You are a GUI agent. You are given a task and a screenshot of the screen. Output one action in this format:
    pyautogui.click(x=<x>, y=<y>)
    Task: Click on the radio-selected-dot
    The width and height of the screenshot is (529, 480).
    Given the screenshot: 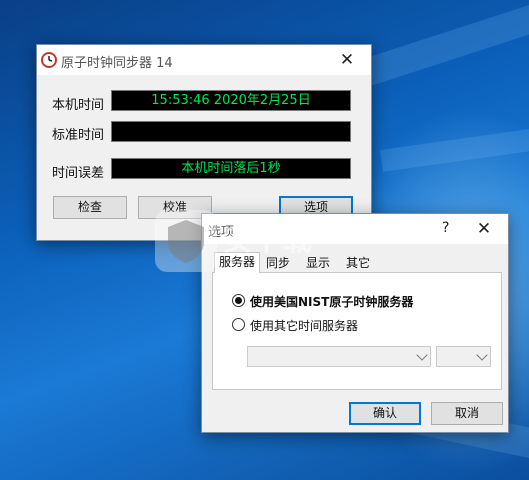 What is the action you would take?
    pyautogui.click(x=238, y=300)
    